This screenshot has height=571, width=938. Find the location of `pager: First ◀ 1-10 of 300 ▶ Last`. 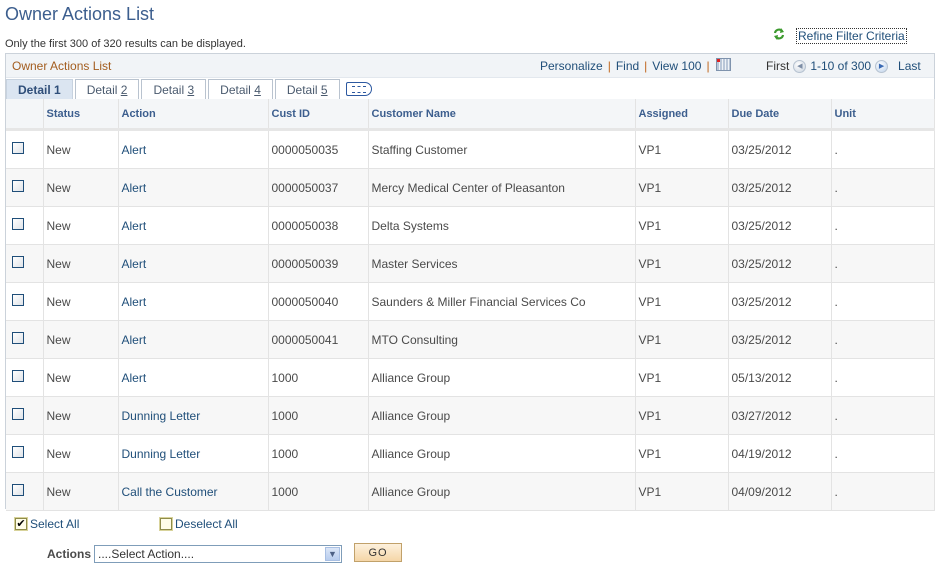

pager: First ◀ 1-10 of 300 ▶ Last is located at coordinates (843, 66).